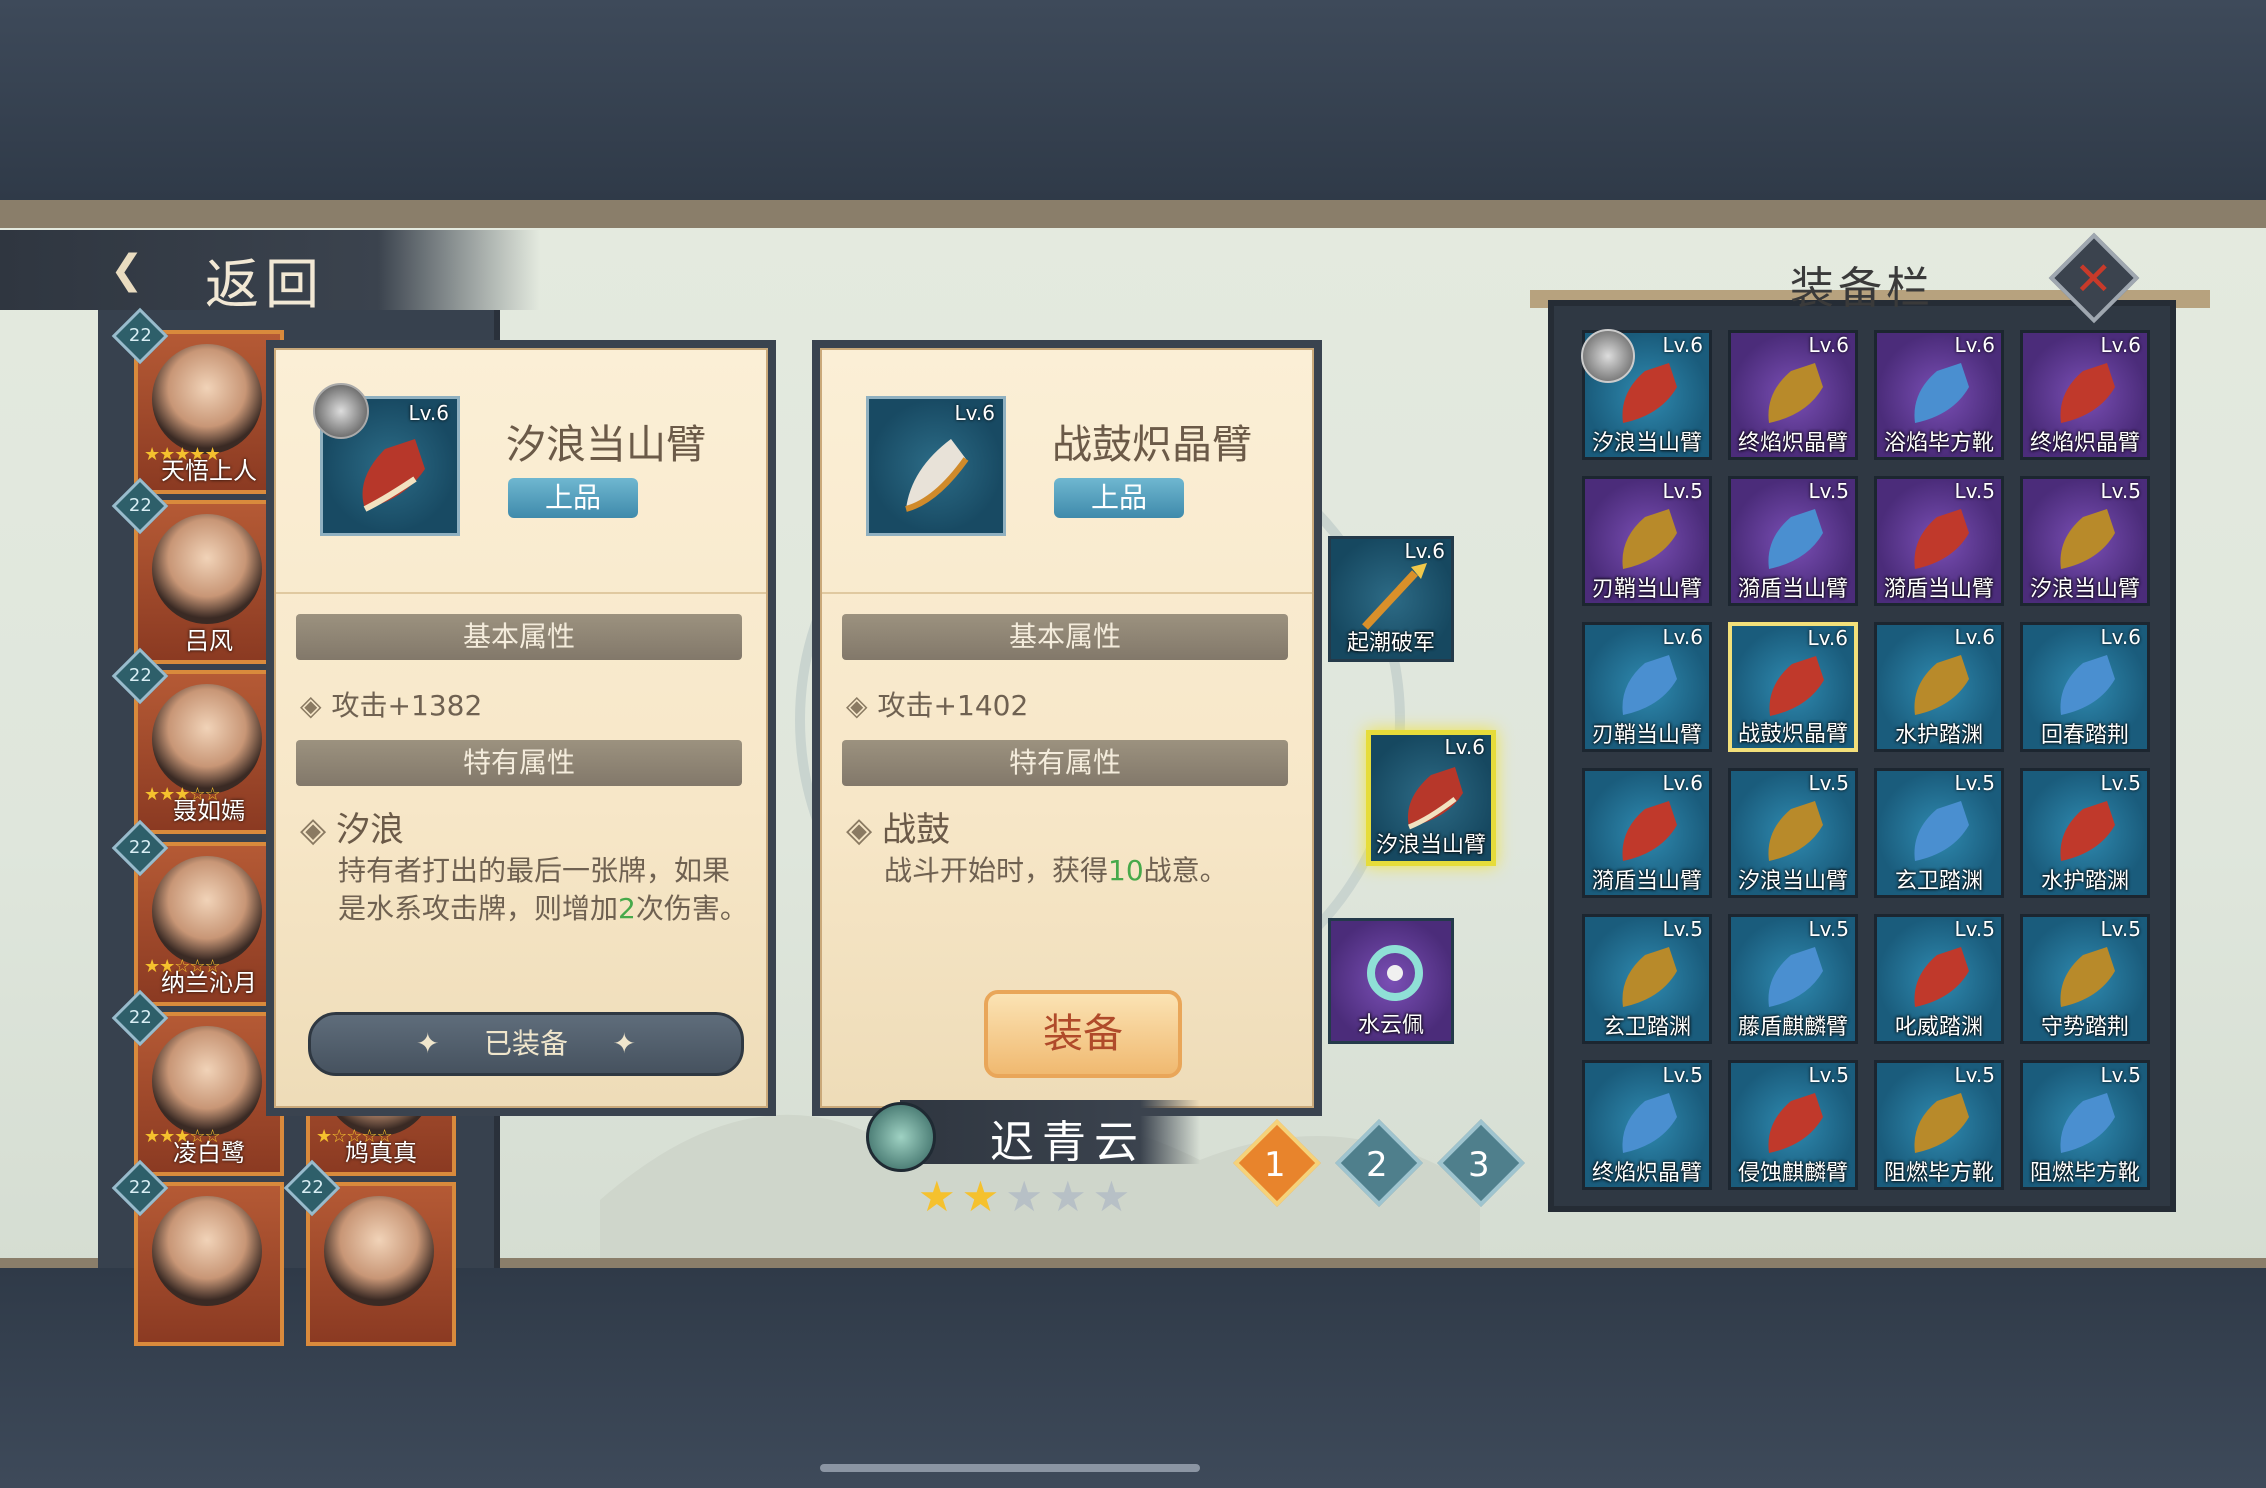  Describe the element at coordinates (1646, 394) in the screenshot. I see `inventory-item: Lv.6 汐浪当山臂` at that location.